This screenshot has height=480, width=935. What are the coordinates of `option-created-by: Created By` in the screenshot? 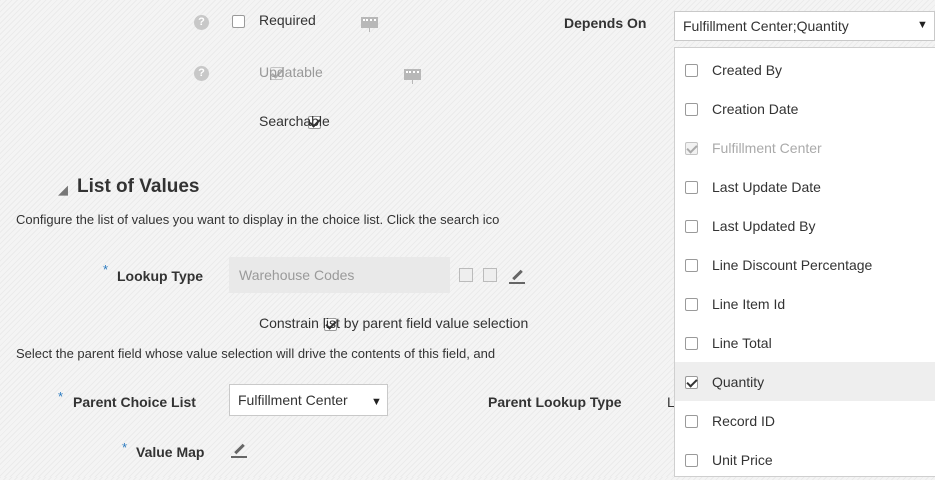 It's located at (805, 69).